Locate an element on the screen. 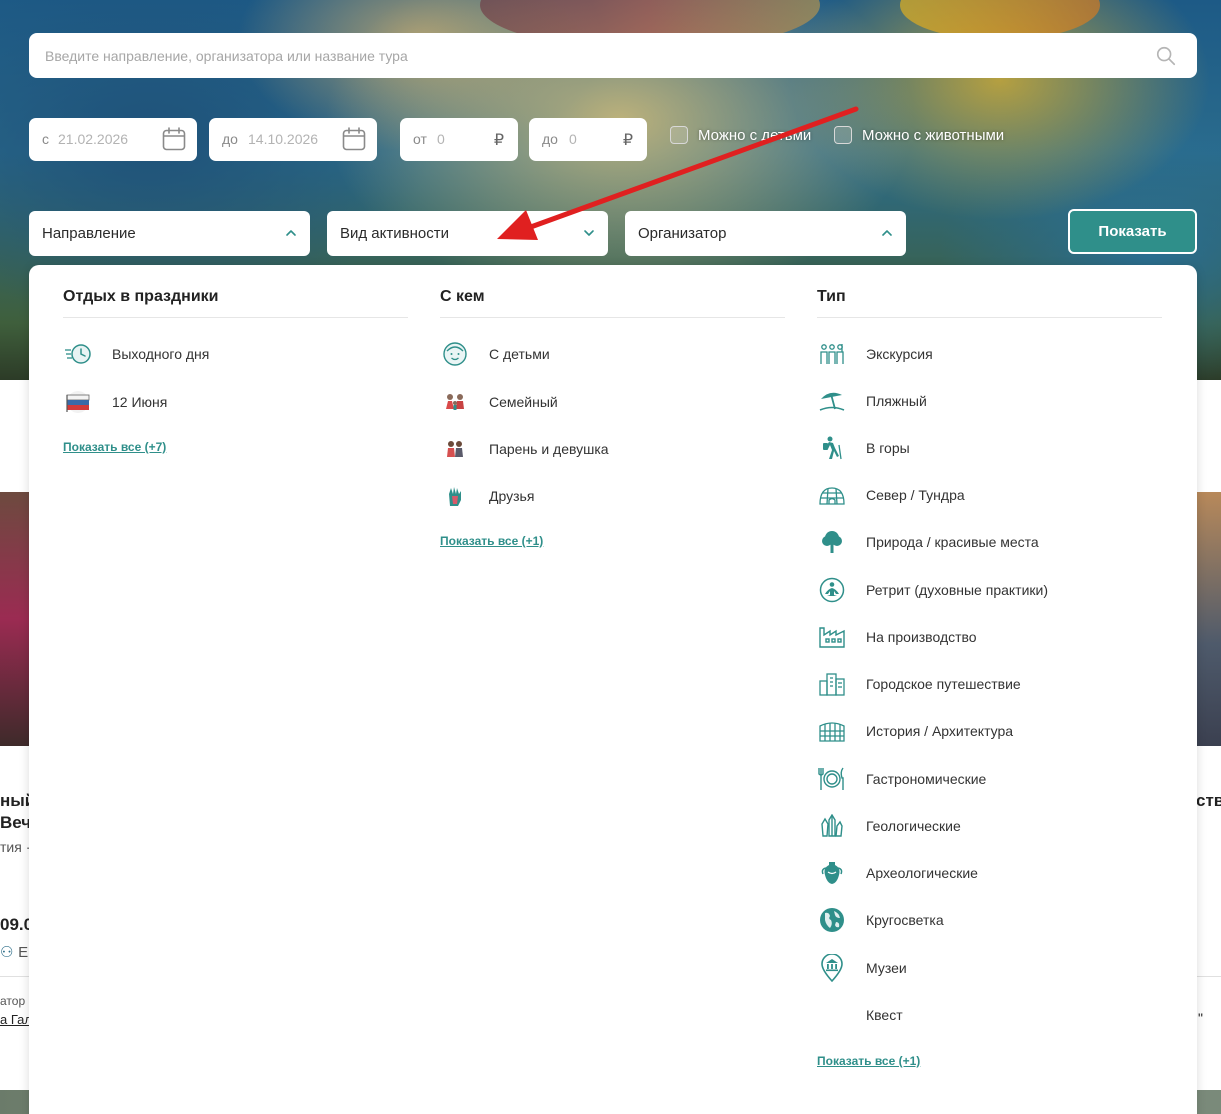 Image resolution: width=1221 pixels, height=1114 pixels. with-kids-label: Можно с детьми is located at coordinates (755, 135).